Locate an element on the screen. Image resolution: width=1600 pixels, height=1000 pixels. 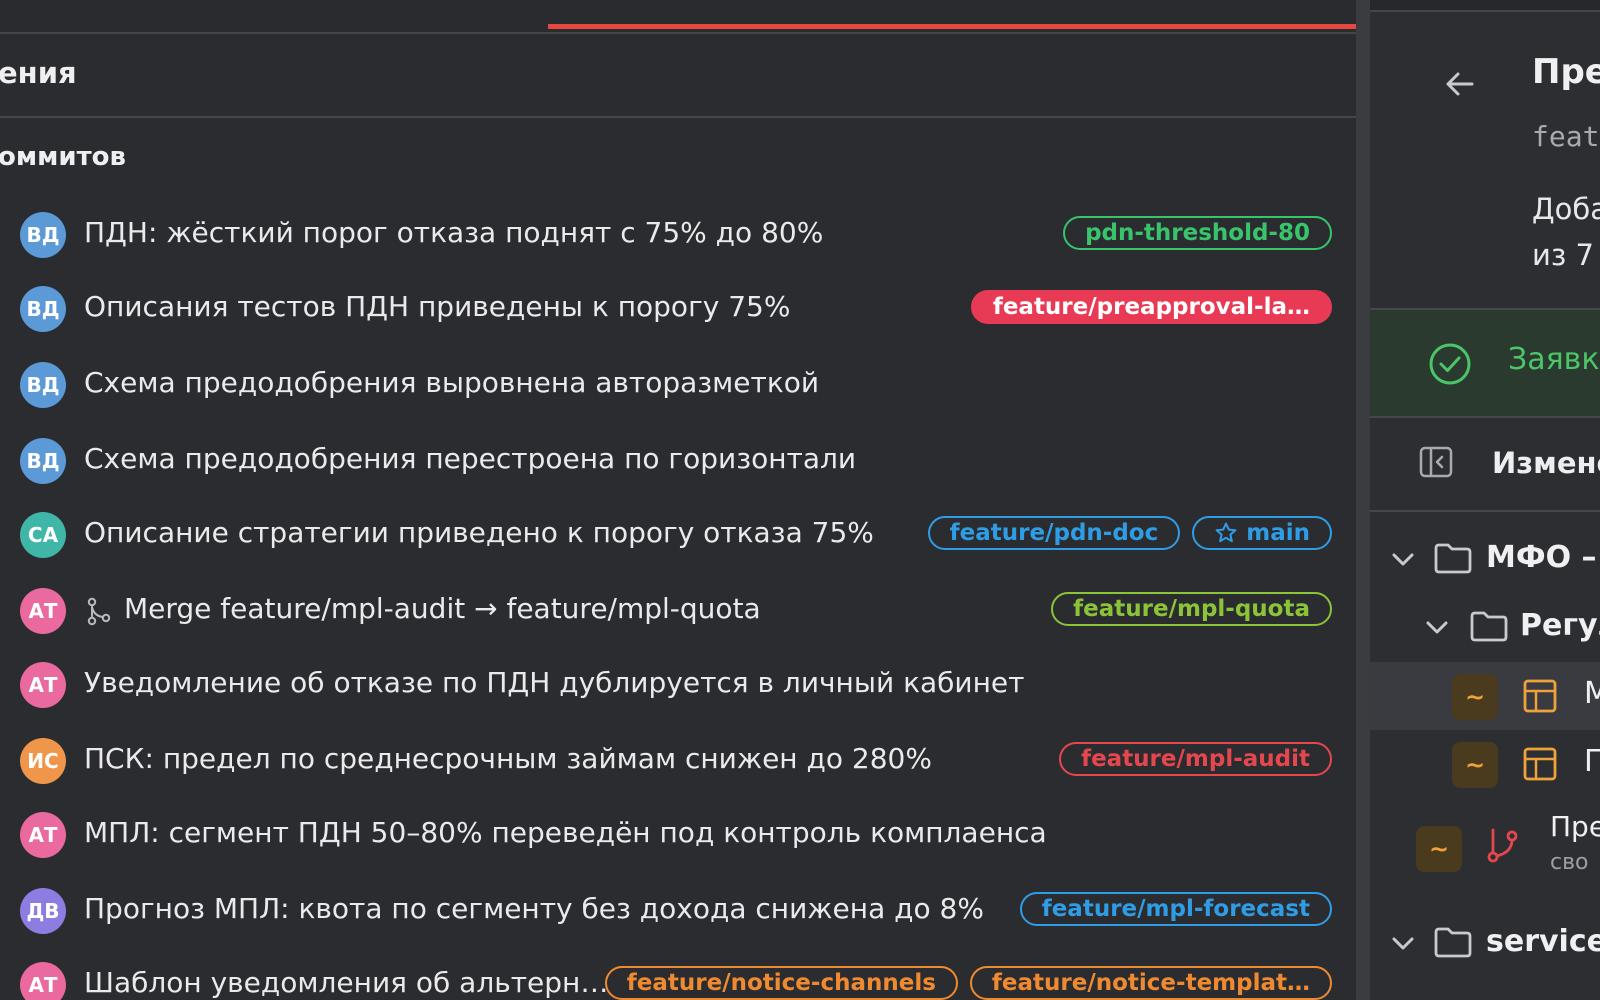
branch-tag-label: feature/mpl-forecast is located at coordinates (1175, 909).